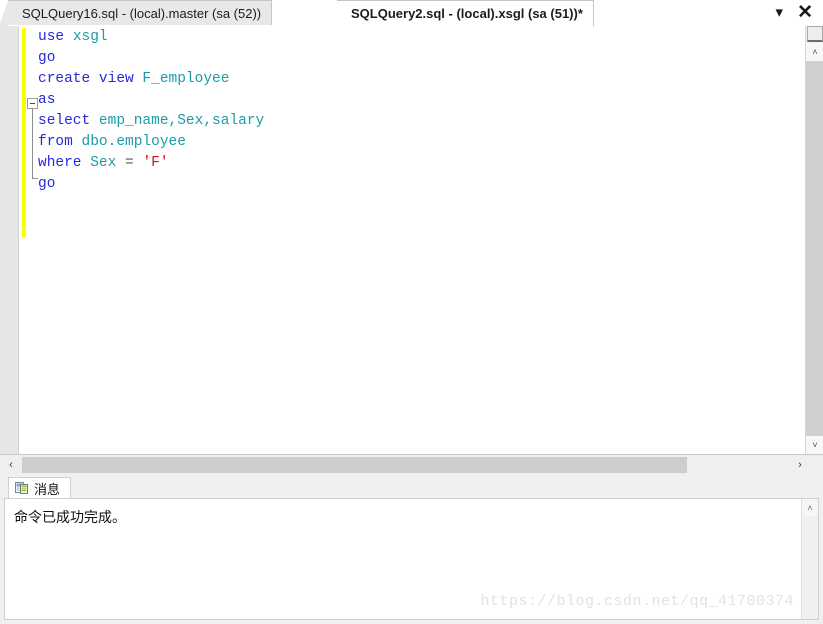 Image resolution: width=823 pixels, height=624 pixels. What do you see at coordinates (780, 12) in the screenshot?
I see `chevron-down-icon: ▾` at bounding box center [780, 12].